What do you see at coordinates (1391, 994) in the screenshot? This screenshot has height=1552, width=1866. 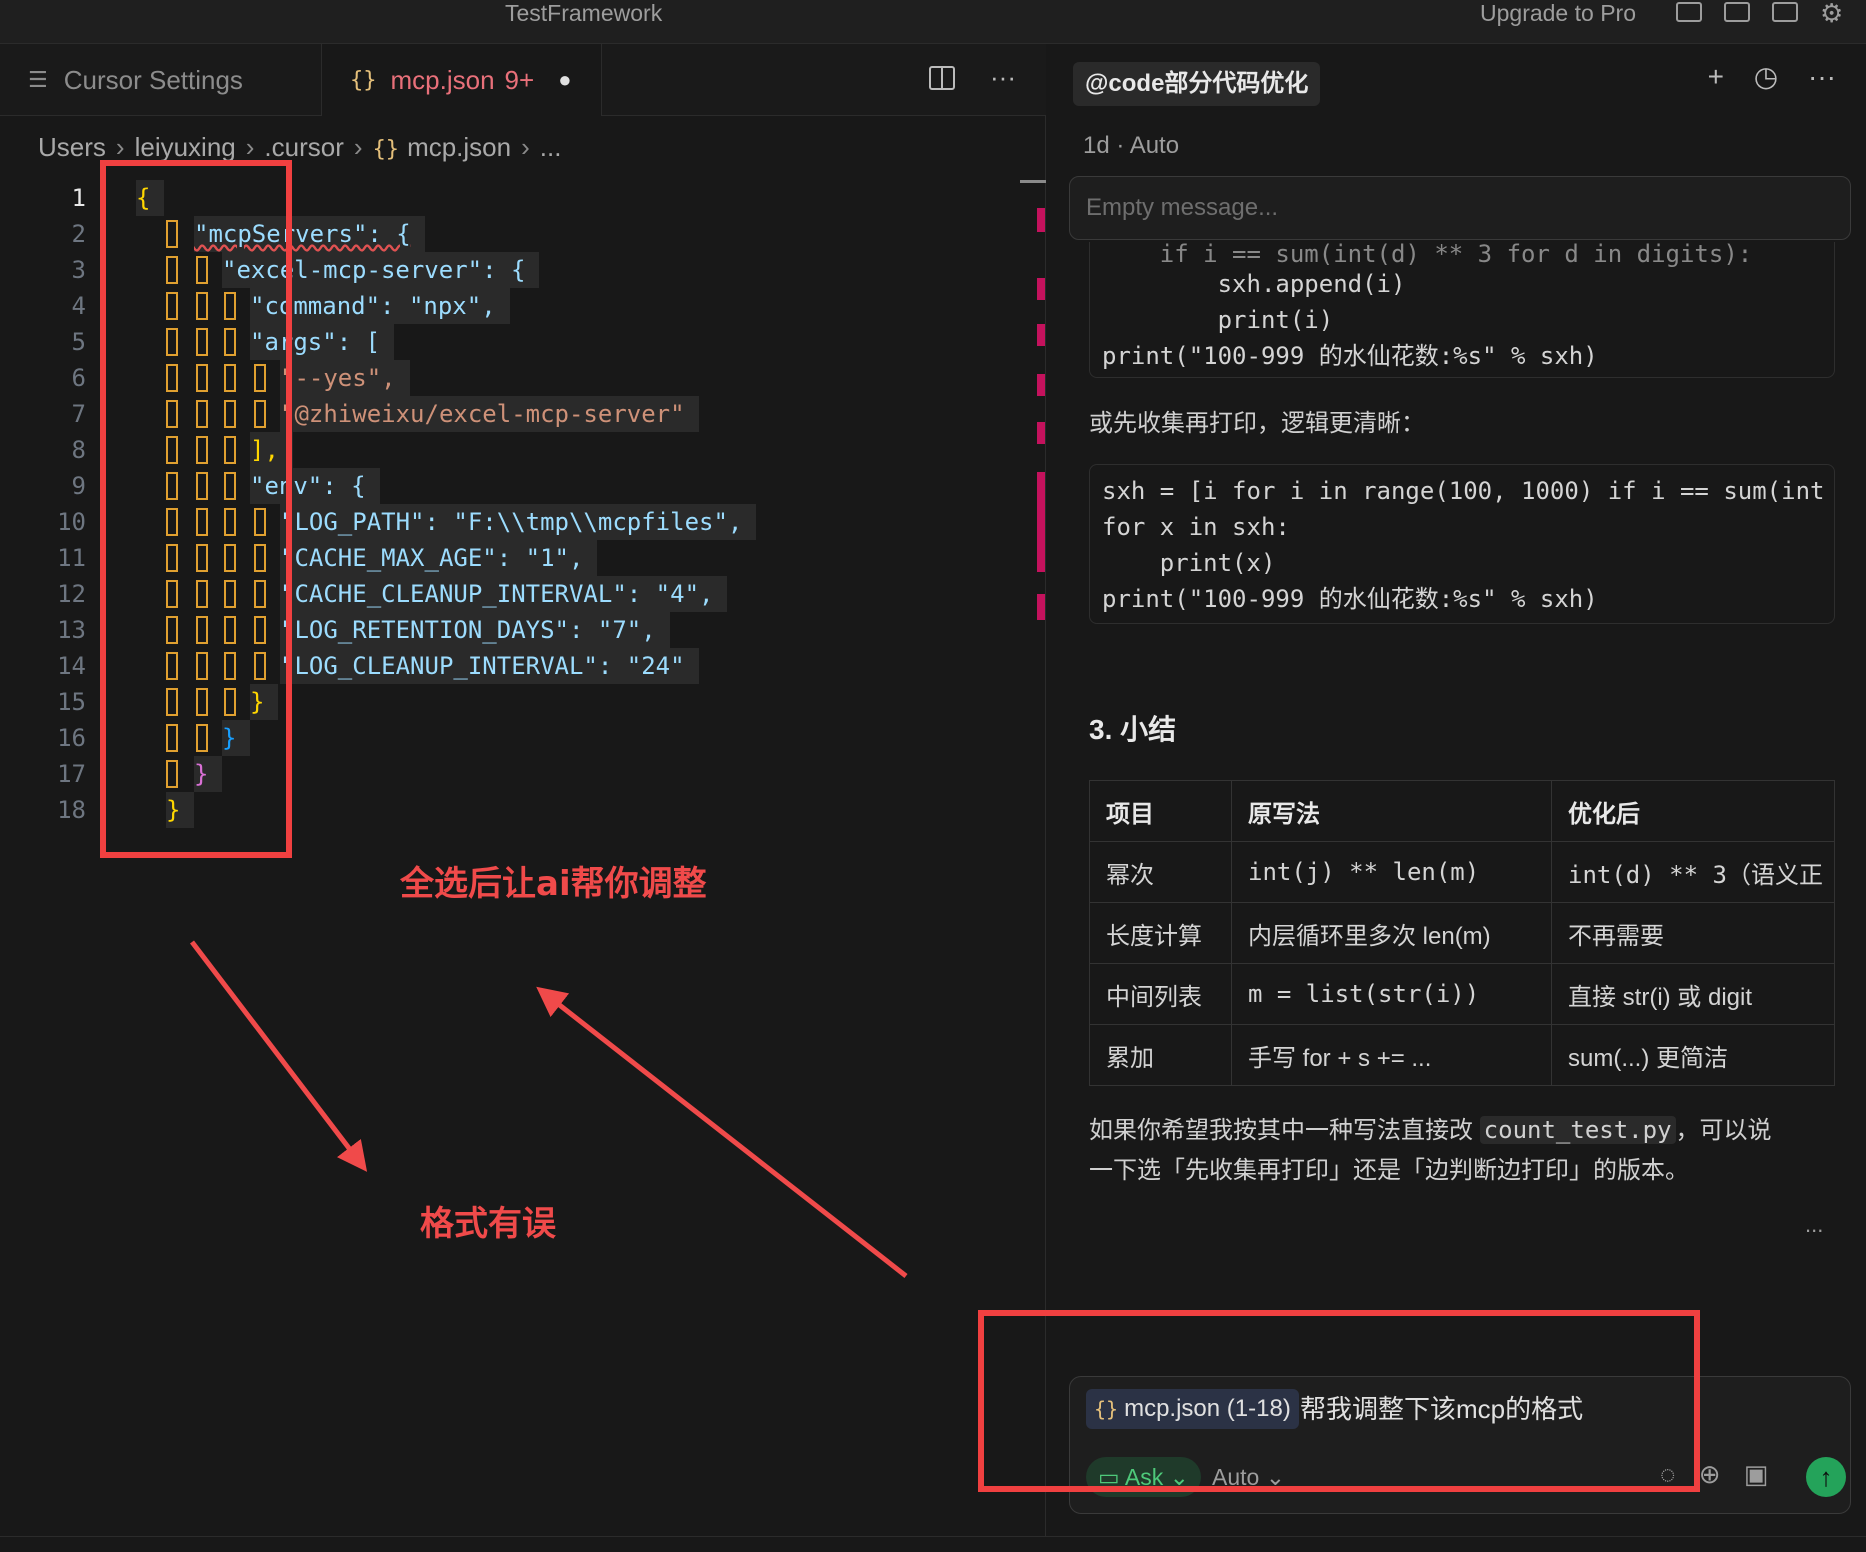 I see `table-cell: m = list(str(i))` at bounding box center [1391, 994].